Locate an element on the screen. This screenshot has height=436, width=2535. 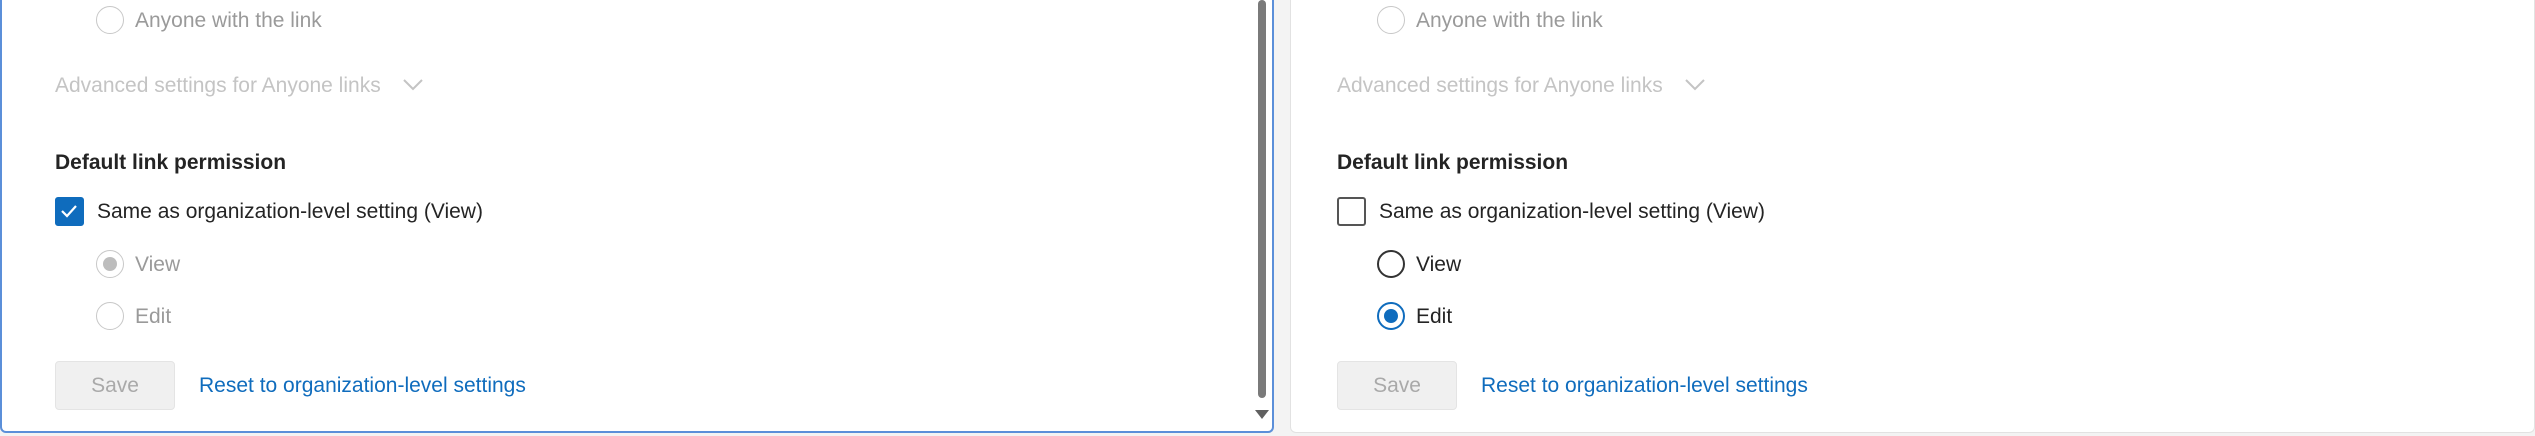
checkmark-icon is located at coordinates (69, 211).